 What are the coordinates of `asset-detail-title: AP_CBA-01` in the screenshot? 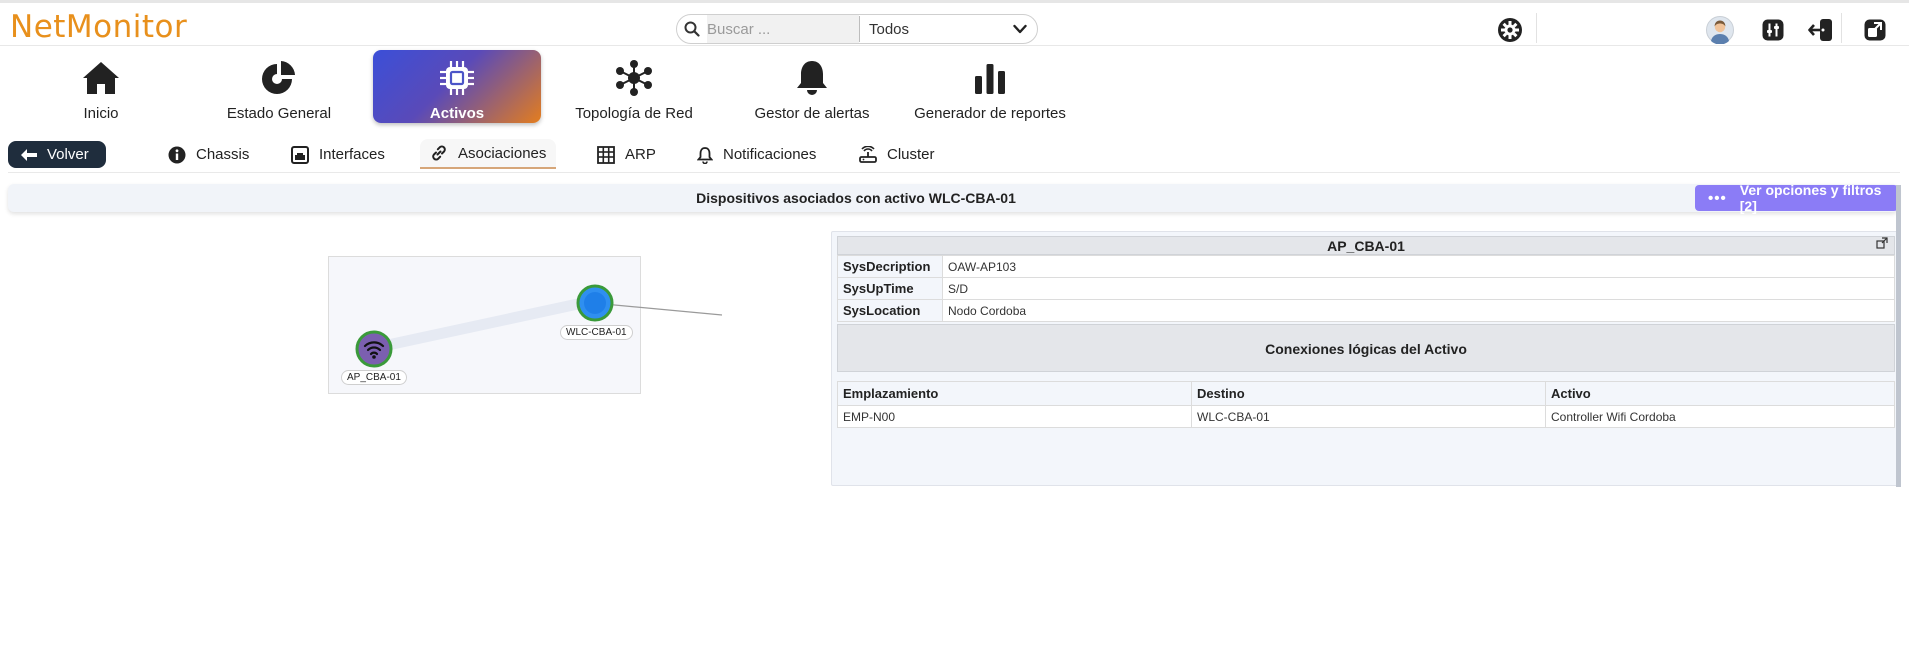 It's located at (1366, 245).